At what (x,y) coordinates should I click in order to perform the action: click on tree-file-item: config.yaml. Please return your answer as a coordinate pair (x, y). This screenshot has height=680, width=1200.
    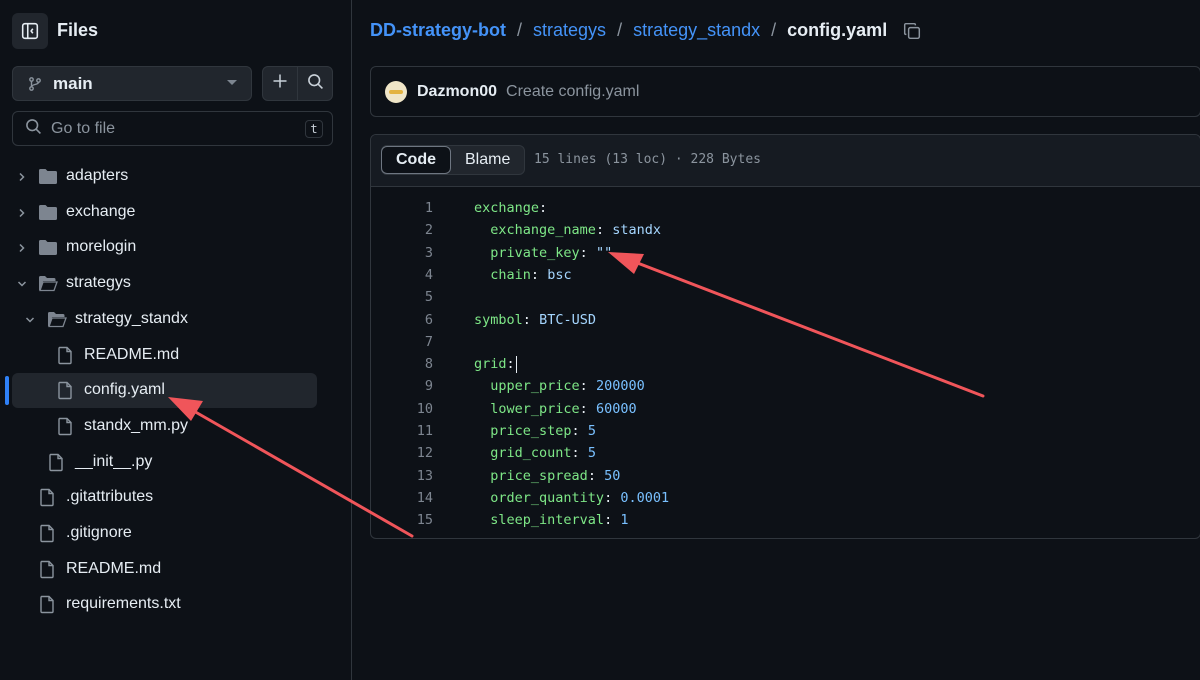
    Looking at the image, I should click on (175, 390).